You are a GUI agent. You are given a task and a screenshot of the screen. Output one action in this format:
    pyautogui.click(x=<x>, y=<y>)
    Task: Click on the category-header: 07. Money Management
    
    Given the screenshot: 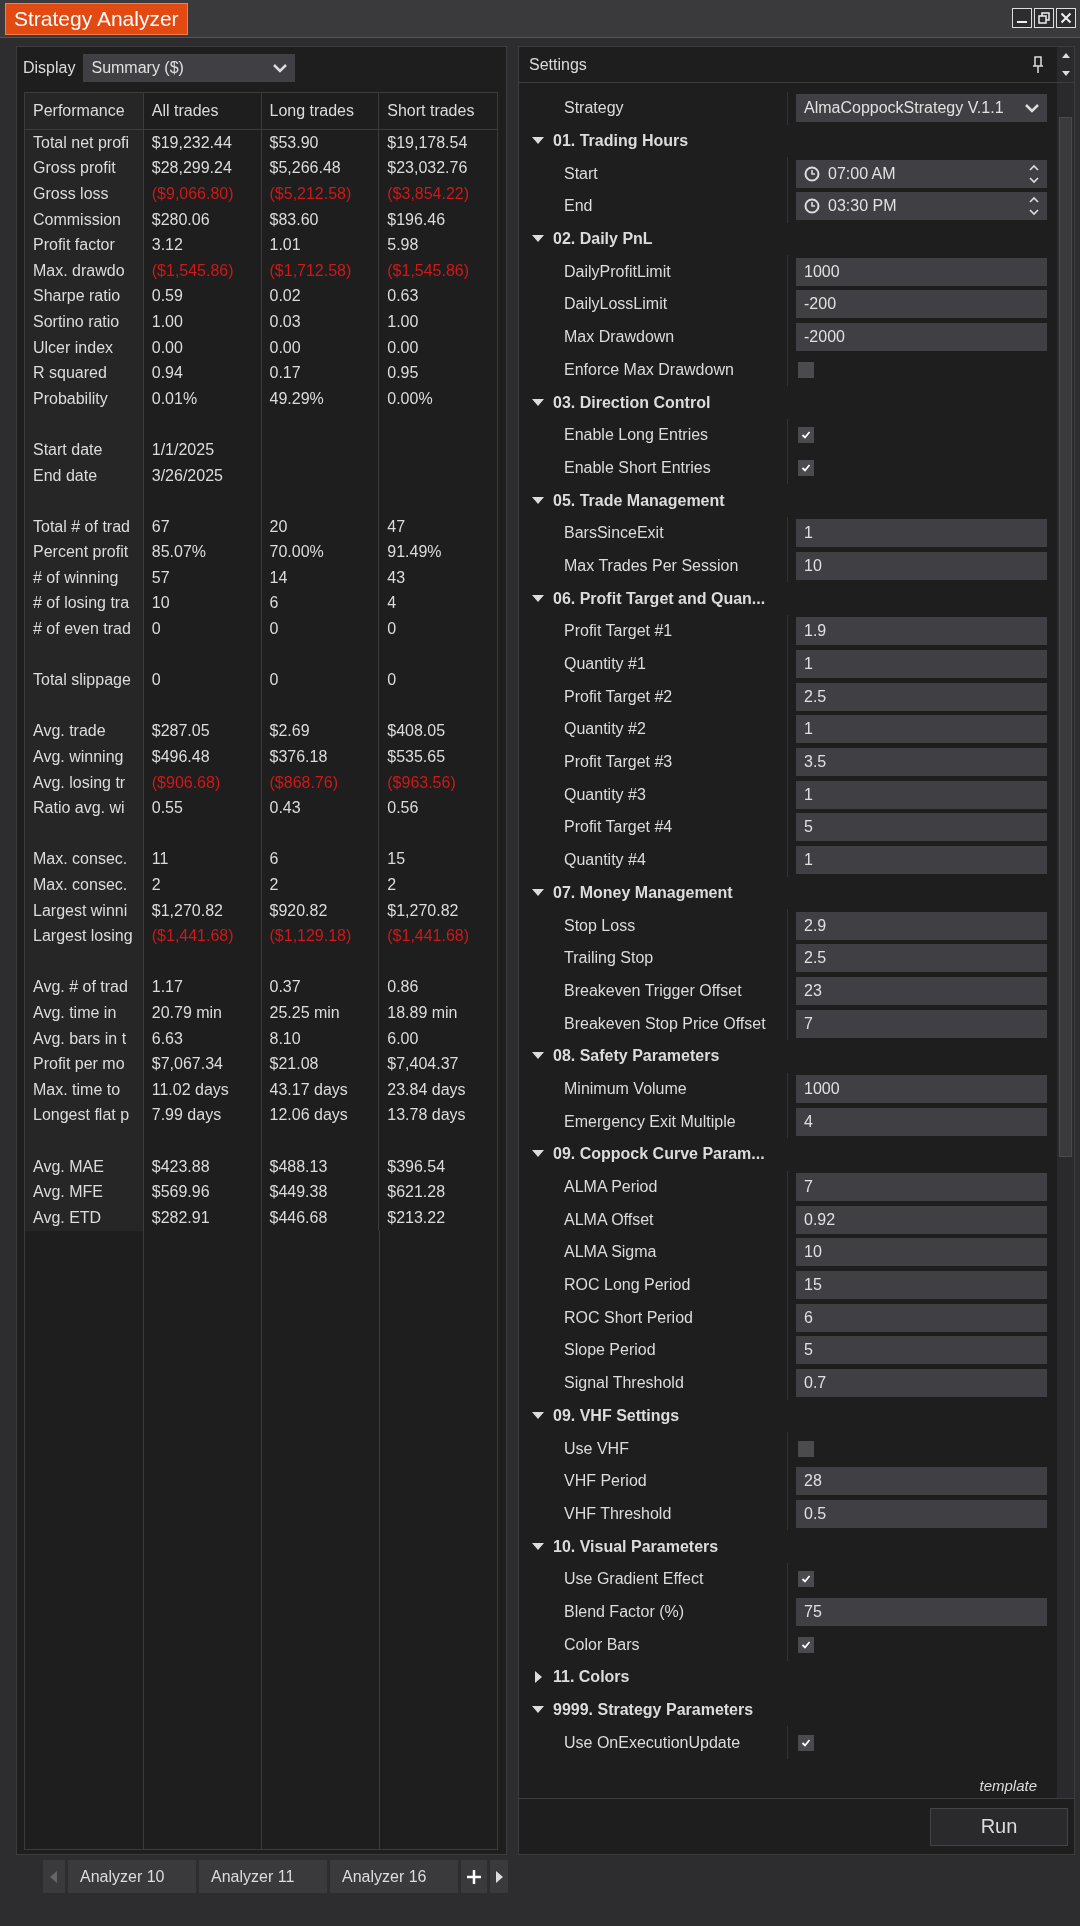 What is the action you would take?
    pyautogui.click(x=643, y=892)
    